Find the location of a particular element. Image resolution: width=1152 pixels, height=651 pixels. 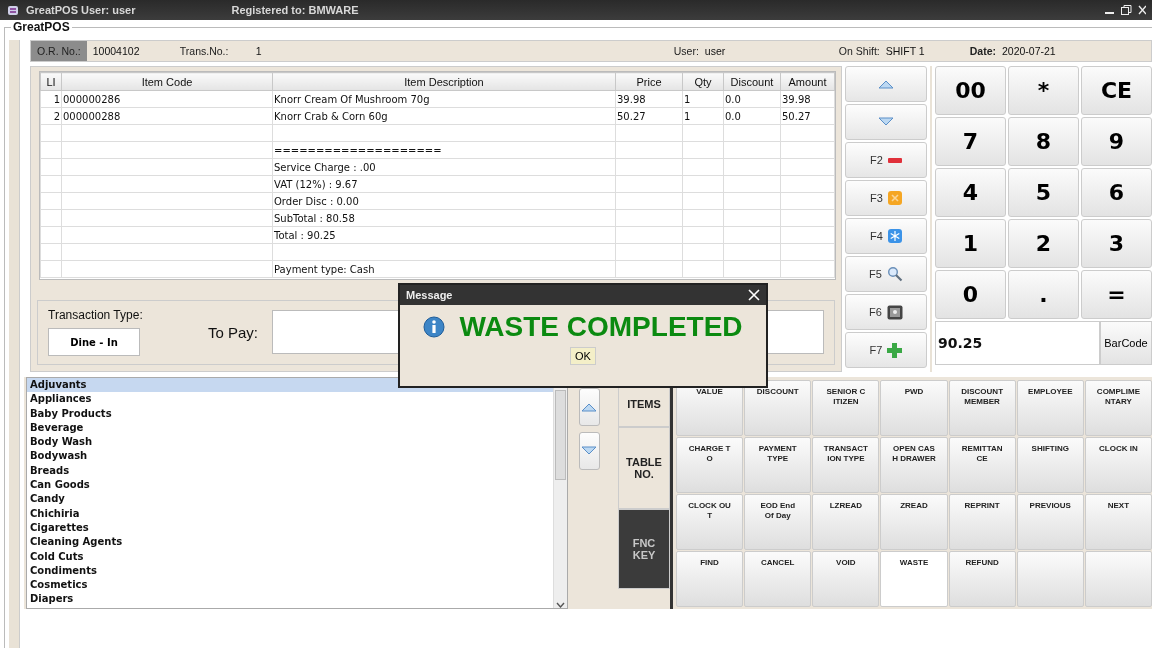

column-header: Discount is located at coordinates (752, 81).